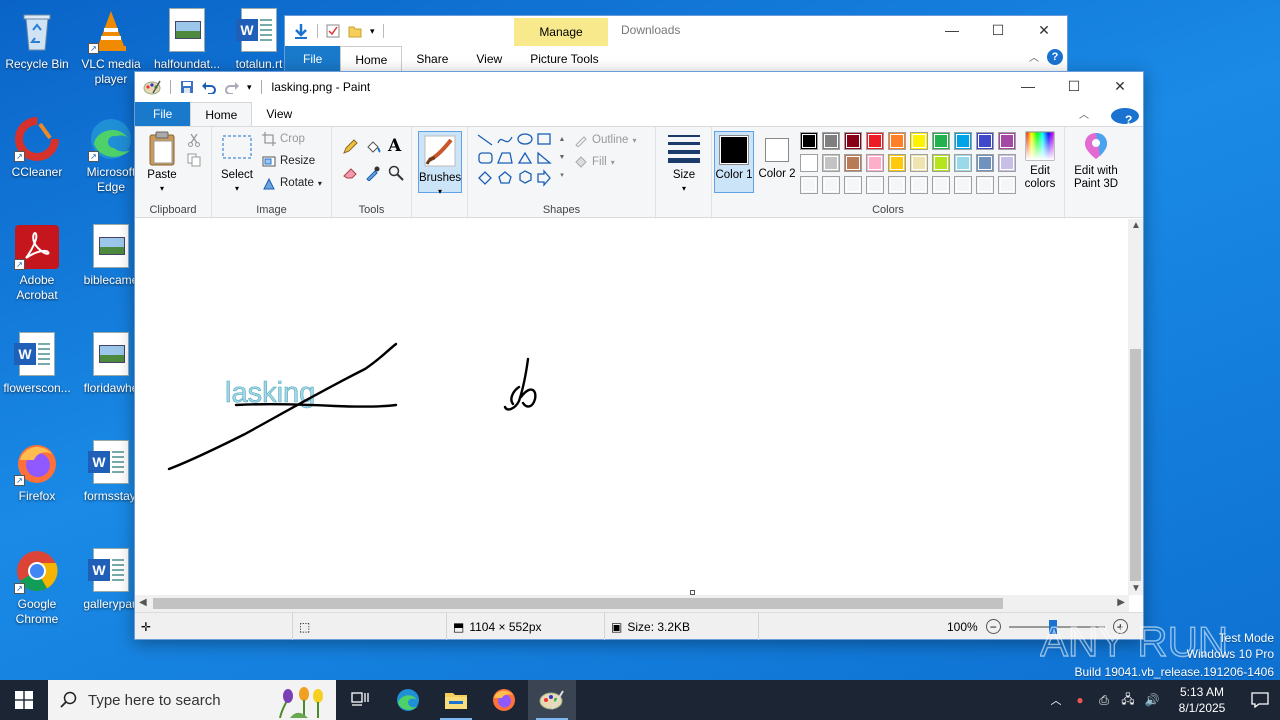 The width and height of the screenshot is (1280, 720). What do you see at coordinates (440, 163) in the screenshot?
I see `brushes-button: Brushes ▾` at bounding box center [440, 163].